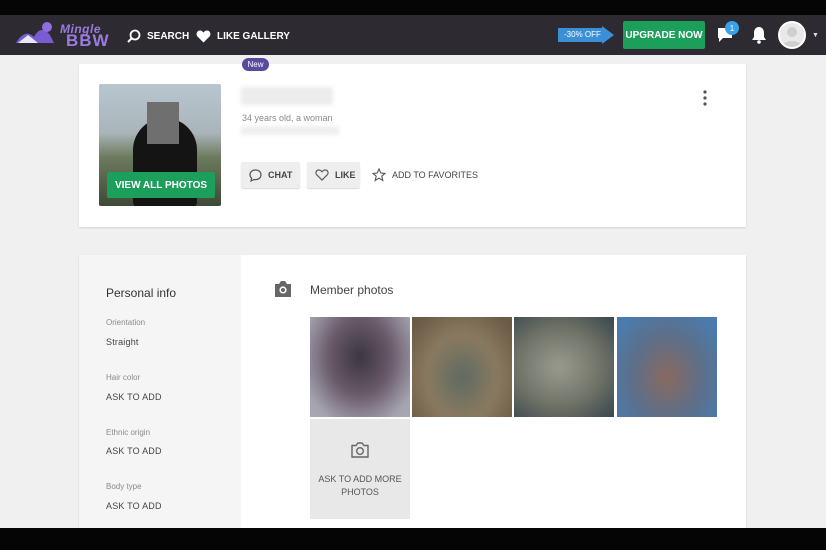 This screenshot has width=826, height=550. I want to click on ask-more-photos-label: ASK TO ADD MORE PHOTOS, so click(360, 485).